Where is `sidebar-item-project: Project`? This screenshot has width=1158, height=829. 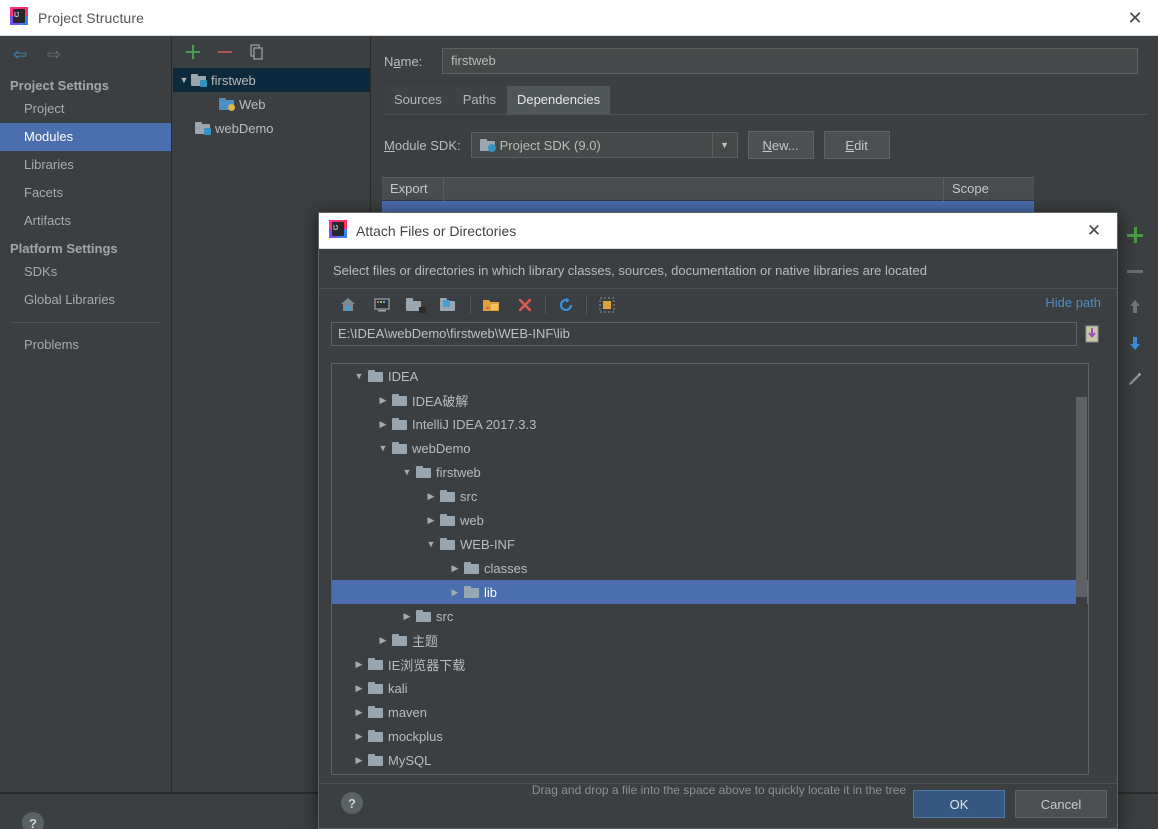
sidebar-item-project: Project is located at coordinates (85, 109).